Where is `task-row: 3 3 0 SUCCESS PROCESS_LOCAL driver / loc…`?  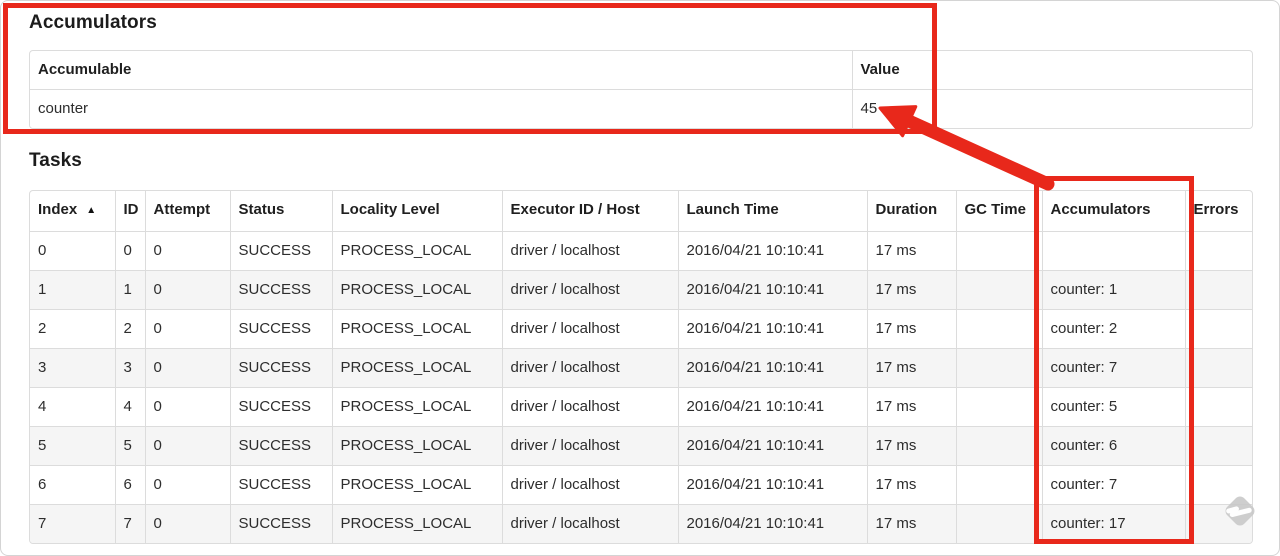 task-row: 3 3 0 SUCCESS PROCESS_LOCAL driver / loc… is located at coordinates (641, 368).